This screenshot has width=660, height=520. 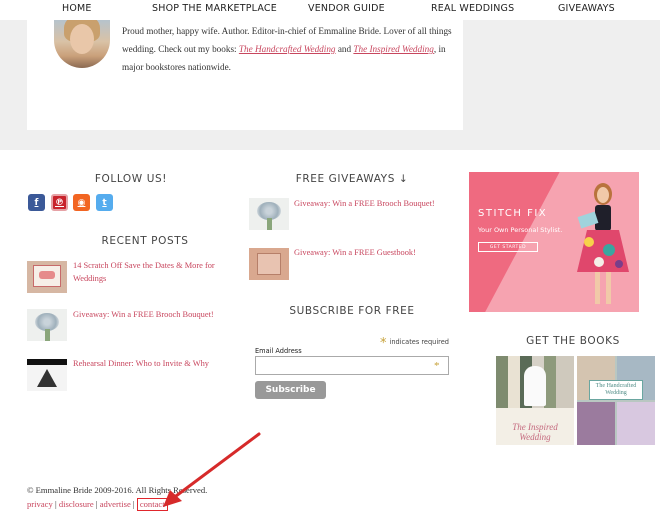 I want to click on pinterest-icon: ℗, so click(x=59, y=202).